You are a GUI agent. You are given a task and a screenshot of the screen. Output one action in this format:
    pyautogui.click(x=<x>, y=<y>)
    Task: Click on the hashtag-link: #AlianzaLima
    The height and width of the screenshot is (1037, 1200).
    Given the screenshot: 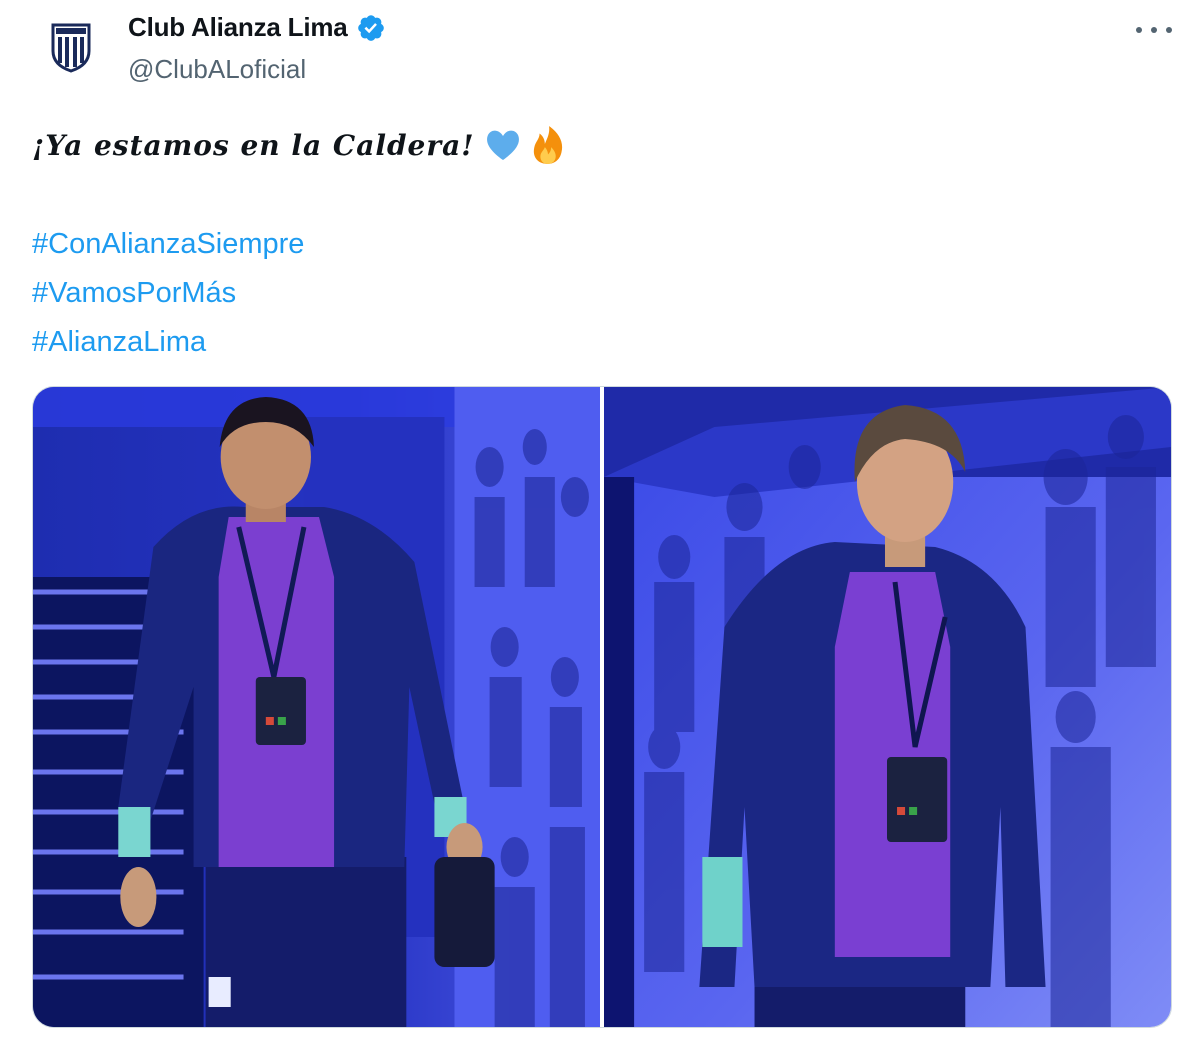 What is the action you would take?
    pyautogui.click(x=168, y=342)
    